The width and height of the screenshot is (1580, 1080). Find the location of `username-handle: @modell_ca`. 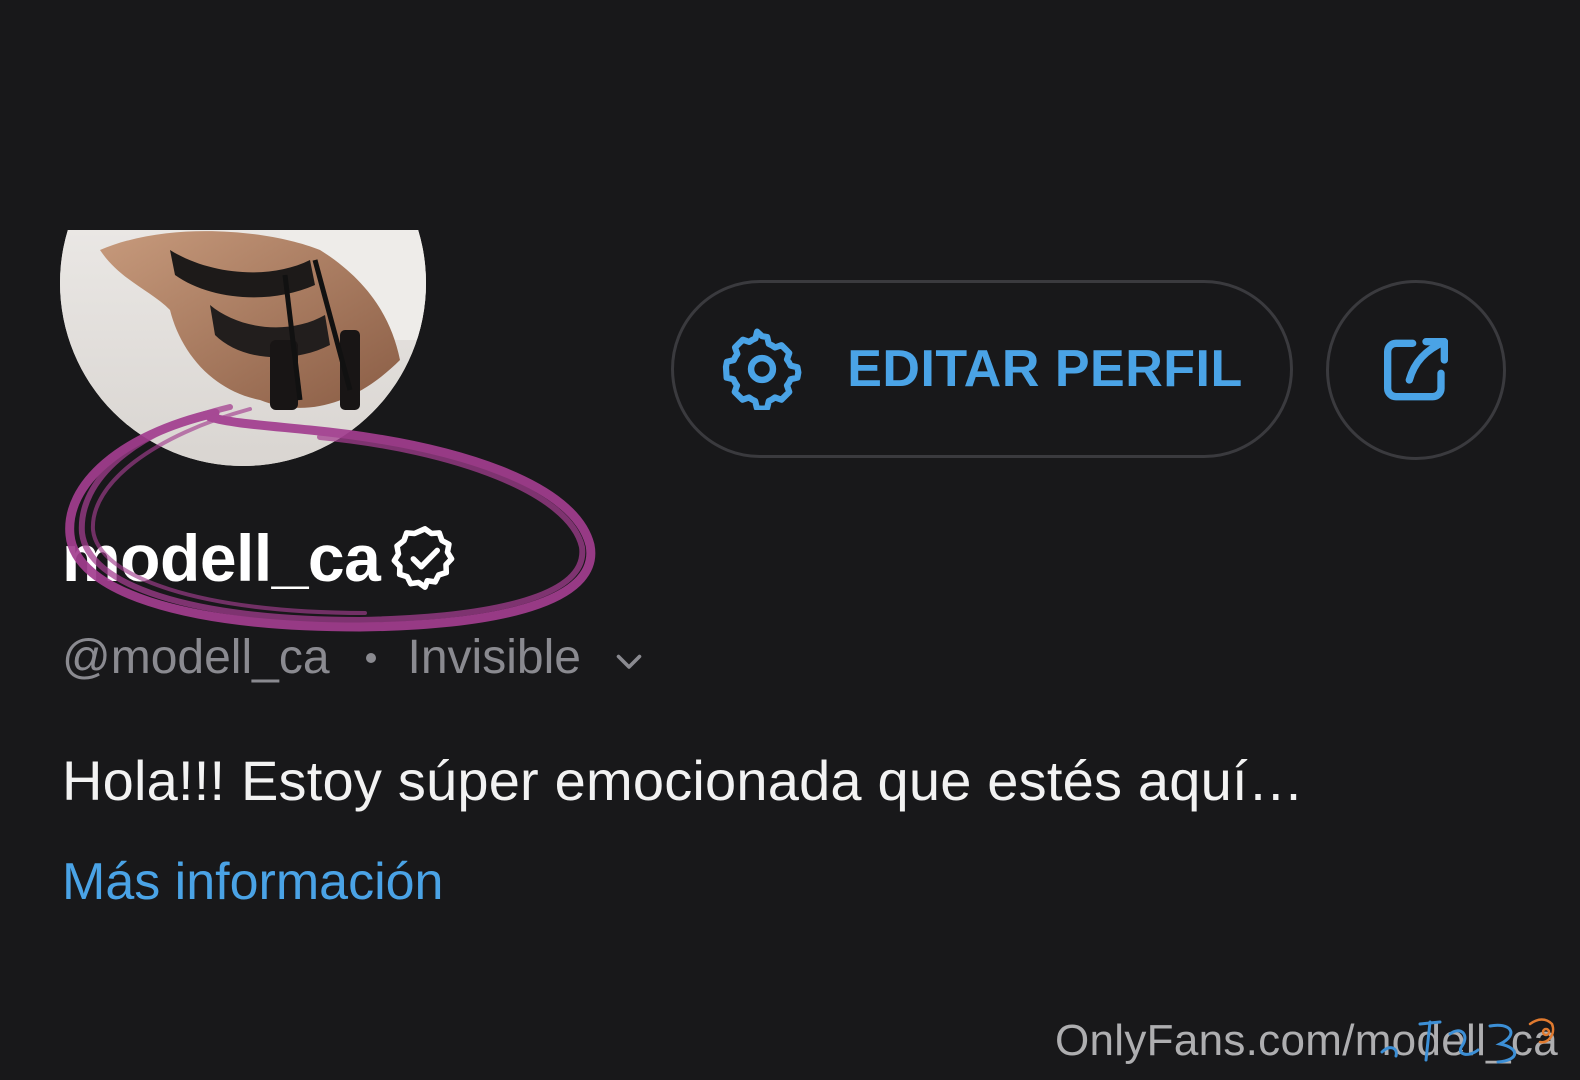

username-handle: @modell_ca is located at coordinates (196, 657).